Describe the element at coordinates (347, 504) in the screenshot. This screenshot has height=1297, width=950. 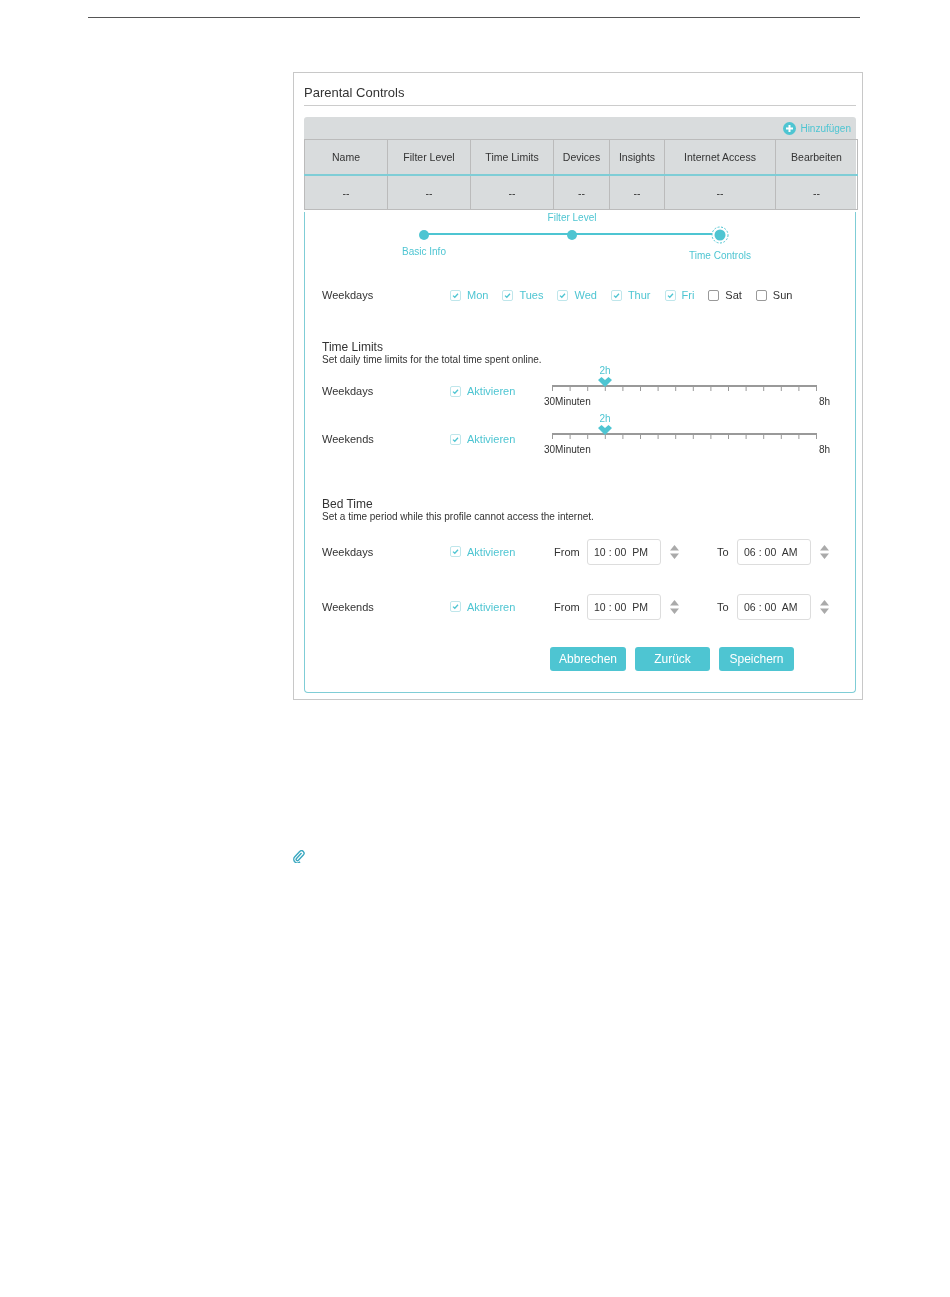
I see `section-title: Bed Time` at that location.